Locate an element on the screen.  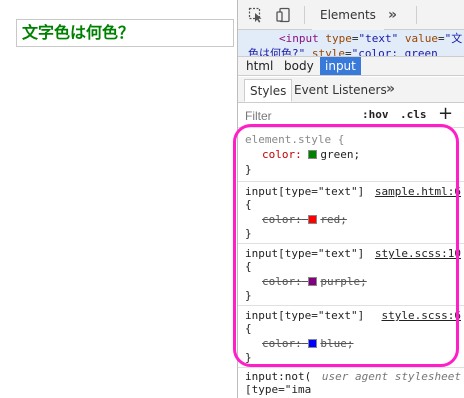
styles-filter-bar: Filter :hov .cls + is located at coordinates (351, 115).